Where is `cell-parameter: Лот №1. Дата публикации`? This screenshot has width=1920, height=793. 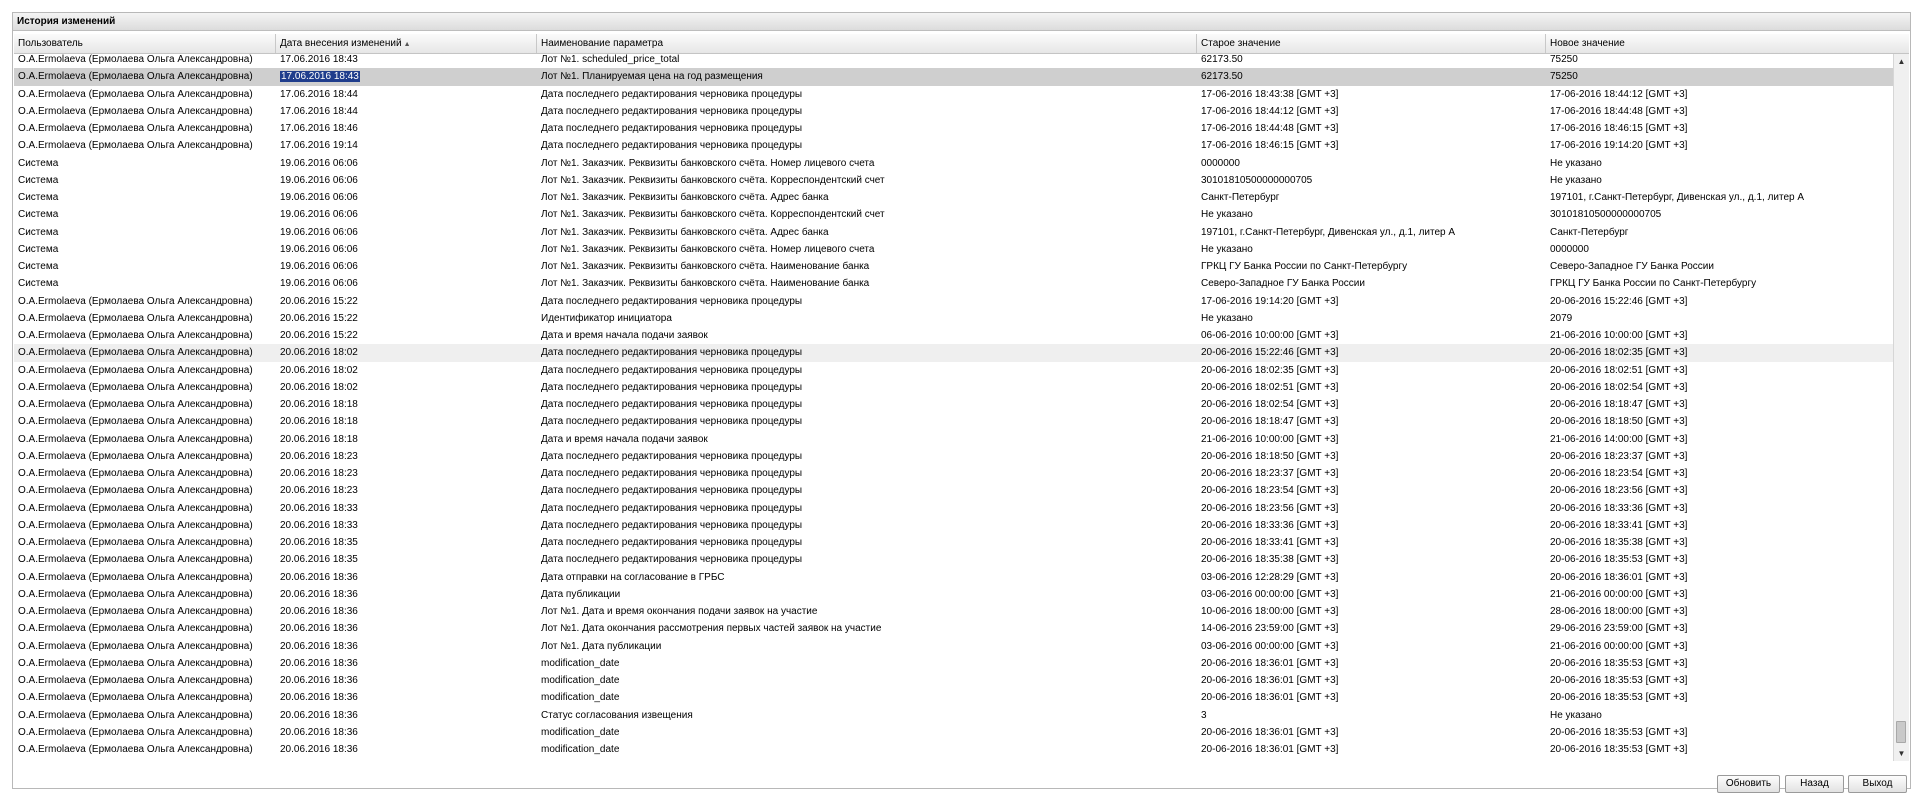
cell-parameter: Лот №1. Дата публикации is located at coordinates (601, 646).